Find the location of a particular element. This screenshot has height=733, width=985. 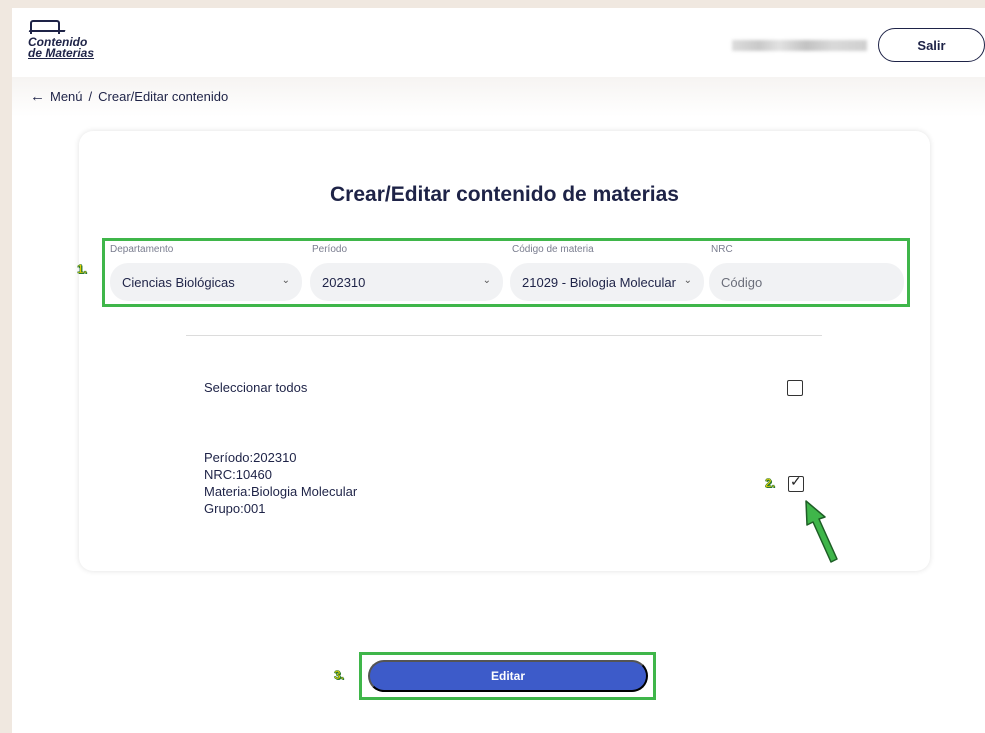

logout-button: Salir is located at coordinates (931, 45).